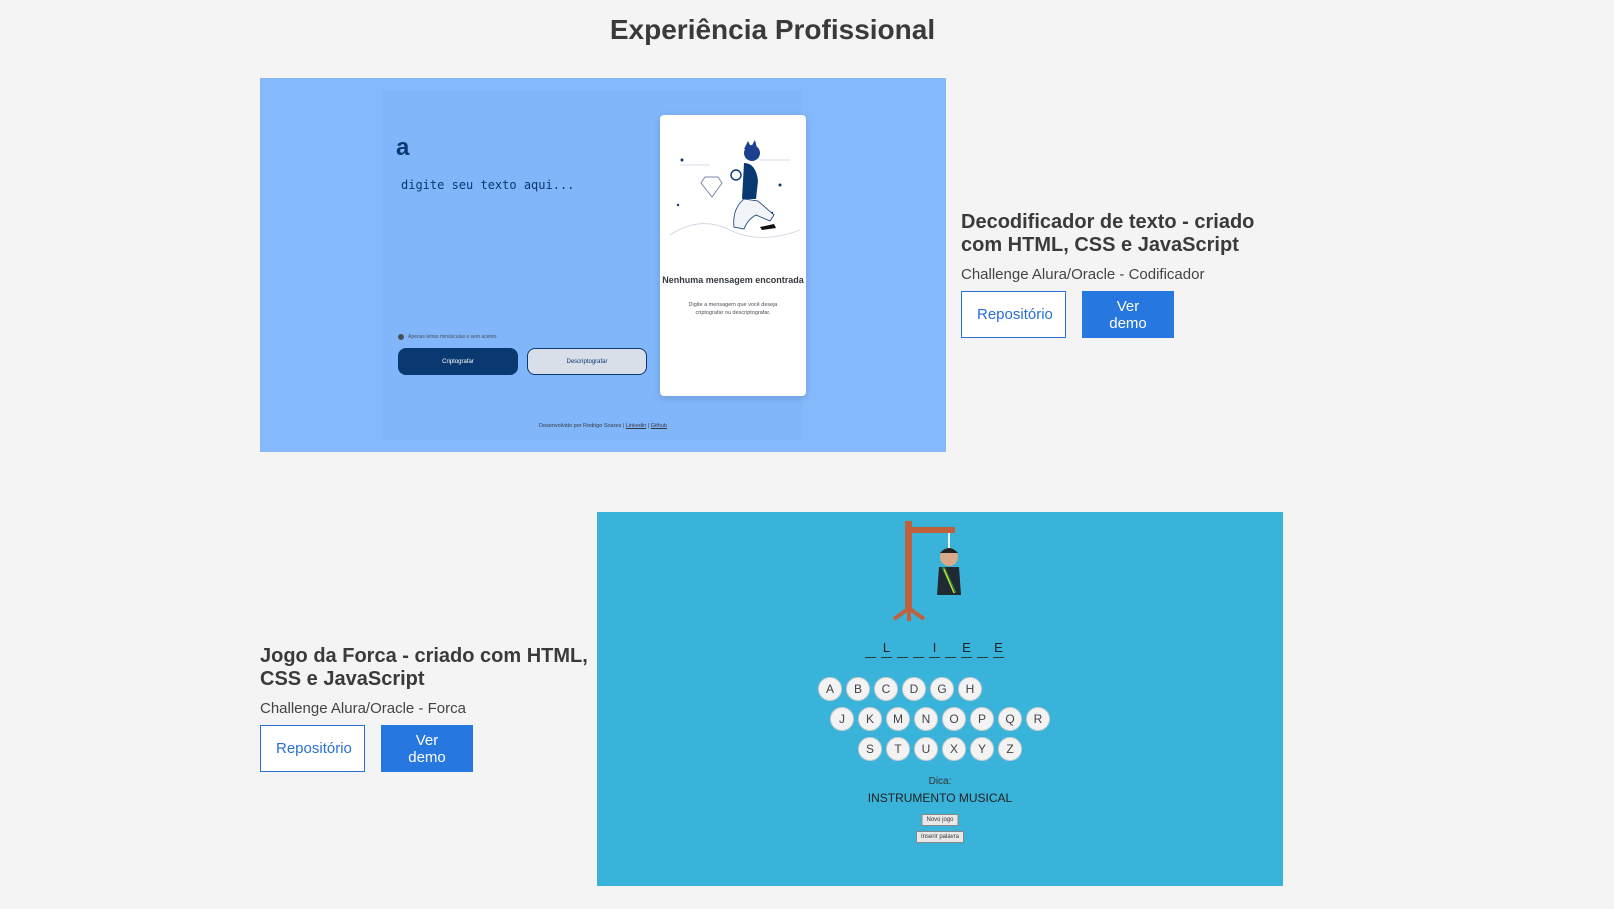  What do you see at coordinates (458, 361) in the screenshot?
I see `preview-encrypt-button: Criptografar` at bounding box center [458, 361].